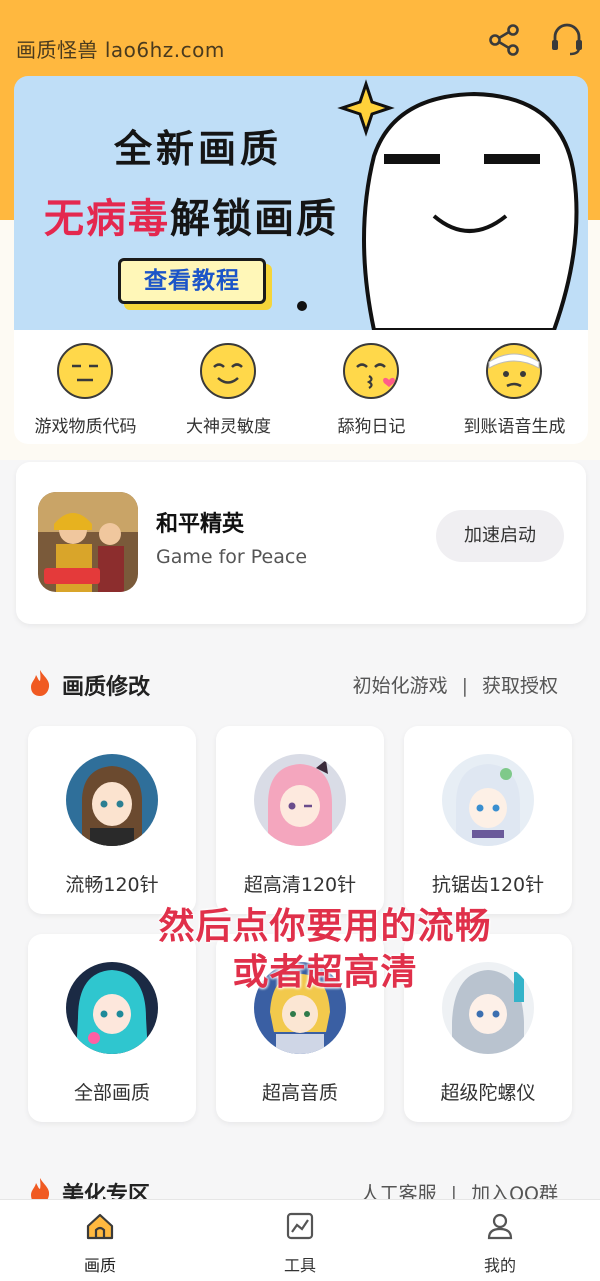 This screenshot has height=1281, width=600. What do you see at coordinates (228, 371) in the screenshot?
I see `smiling-face-icon` at bounding box center [228, 371].